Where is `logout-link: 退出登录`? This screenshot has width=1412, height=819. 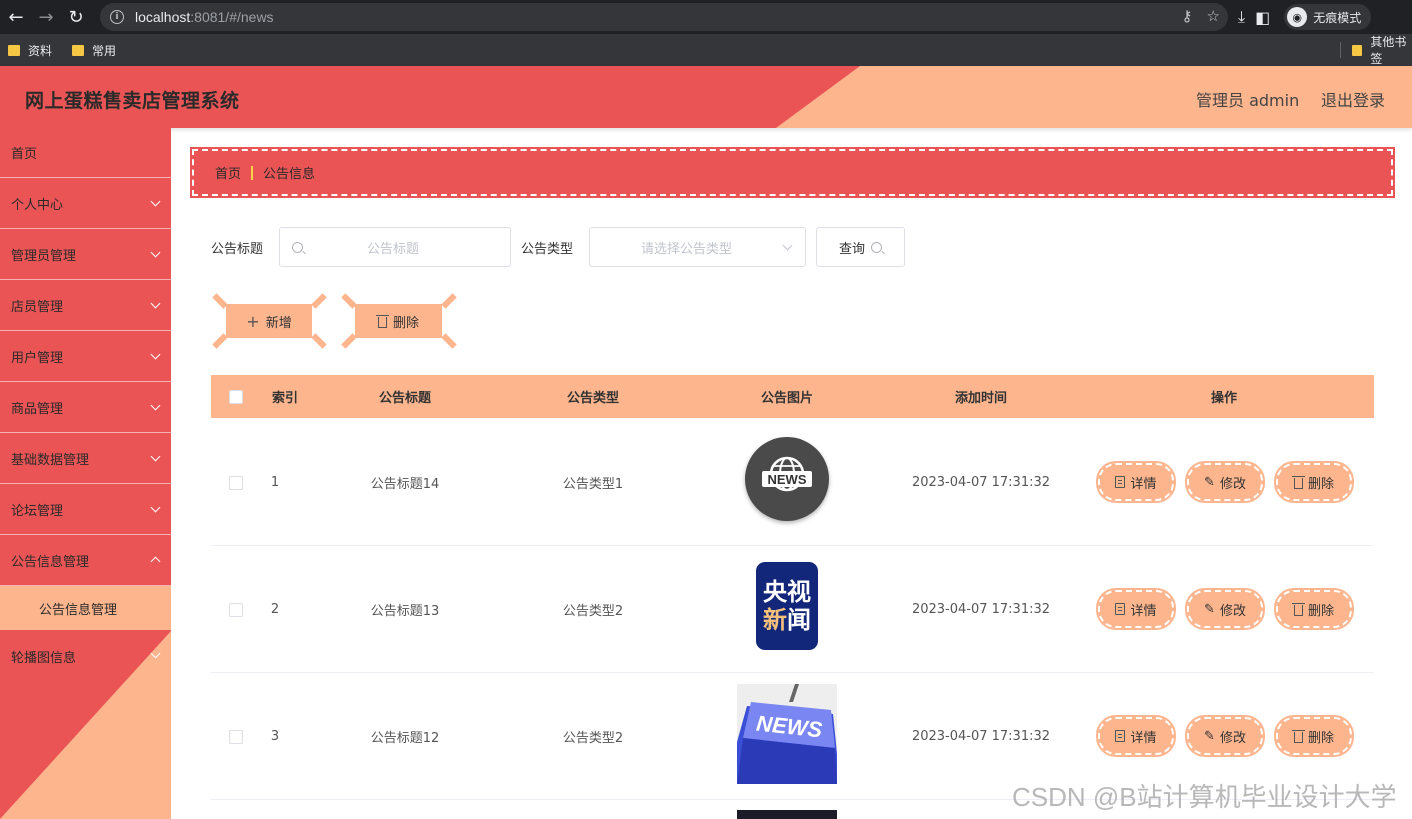
logout-link: 退出登录 is located at coordinates (1353, 99).